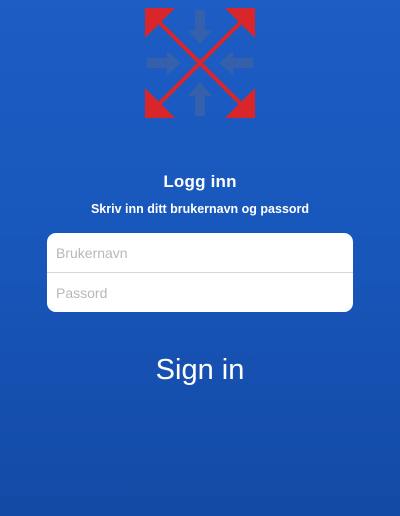 The image size is (400, 516). Describe the element at coordinates (200, 370) in the screenshot. I see `sign-in-button: Sign in` at that location.